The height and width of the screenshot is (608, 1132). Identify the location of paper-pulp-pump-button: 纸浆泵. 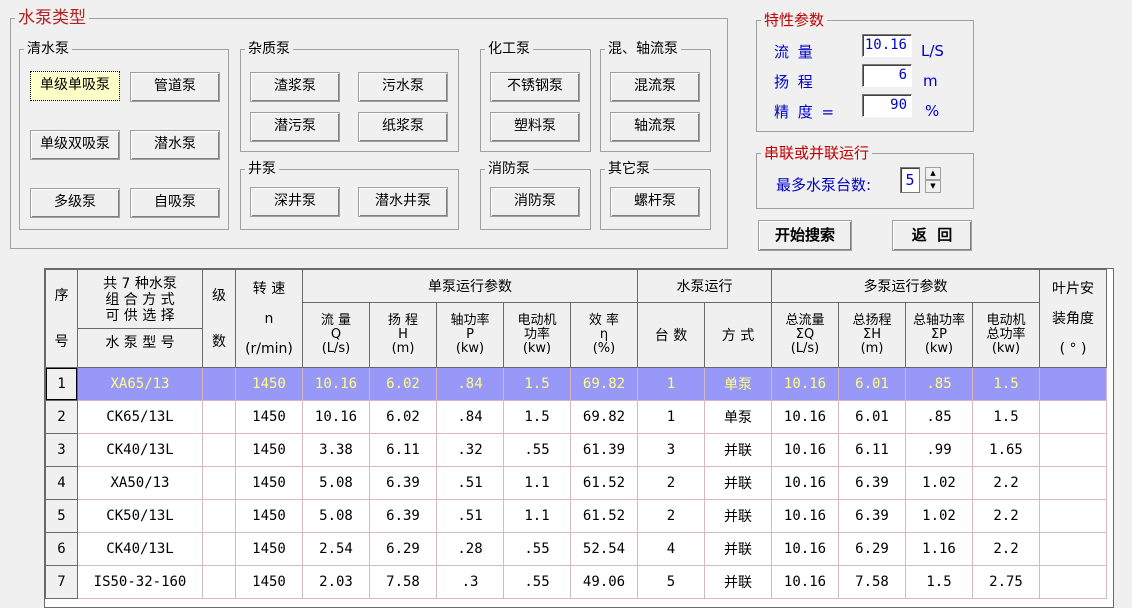
(403, 127).